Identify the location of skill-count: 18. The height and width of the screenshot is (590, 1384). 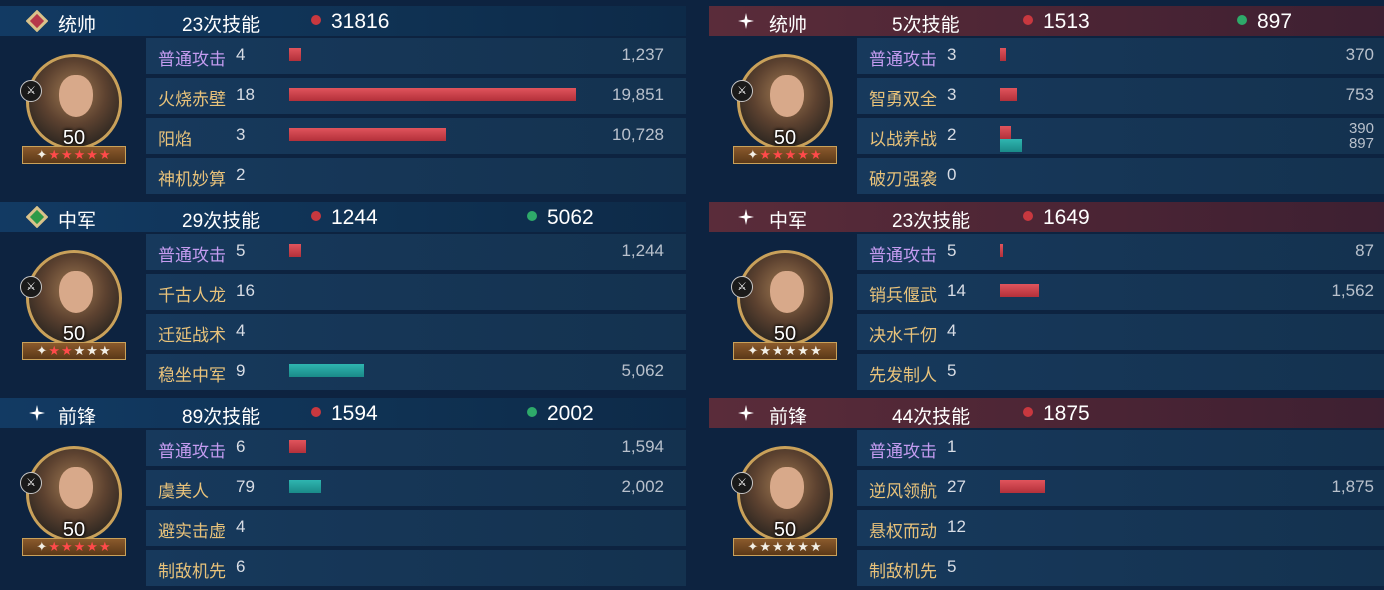
(245, 94).